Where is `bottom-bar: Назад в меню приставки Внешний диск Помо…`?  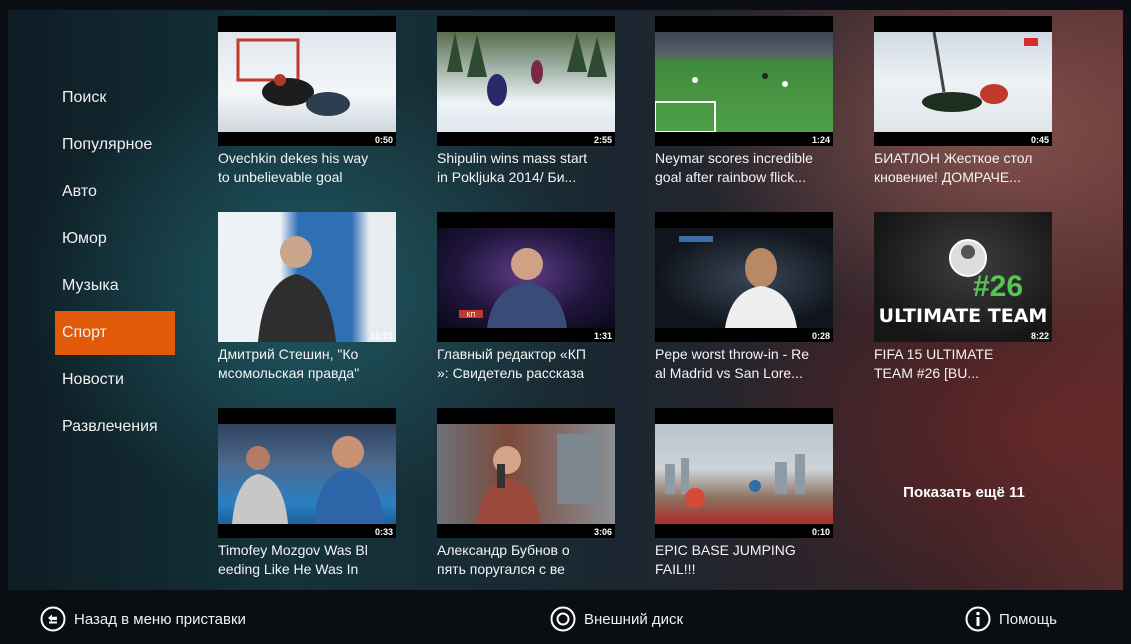
bottom-bar: Назад в меню приставки Внешний диск Помо… is located at coordinates (565, 617).